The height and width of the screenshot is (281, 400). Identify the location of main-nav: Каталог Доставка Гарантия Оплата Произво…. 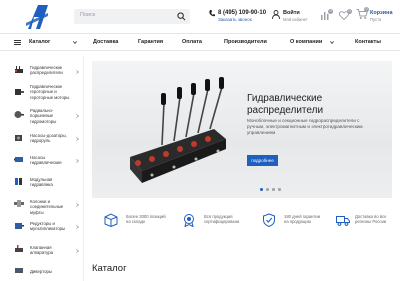
(200, 42).